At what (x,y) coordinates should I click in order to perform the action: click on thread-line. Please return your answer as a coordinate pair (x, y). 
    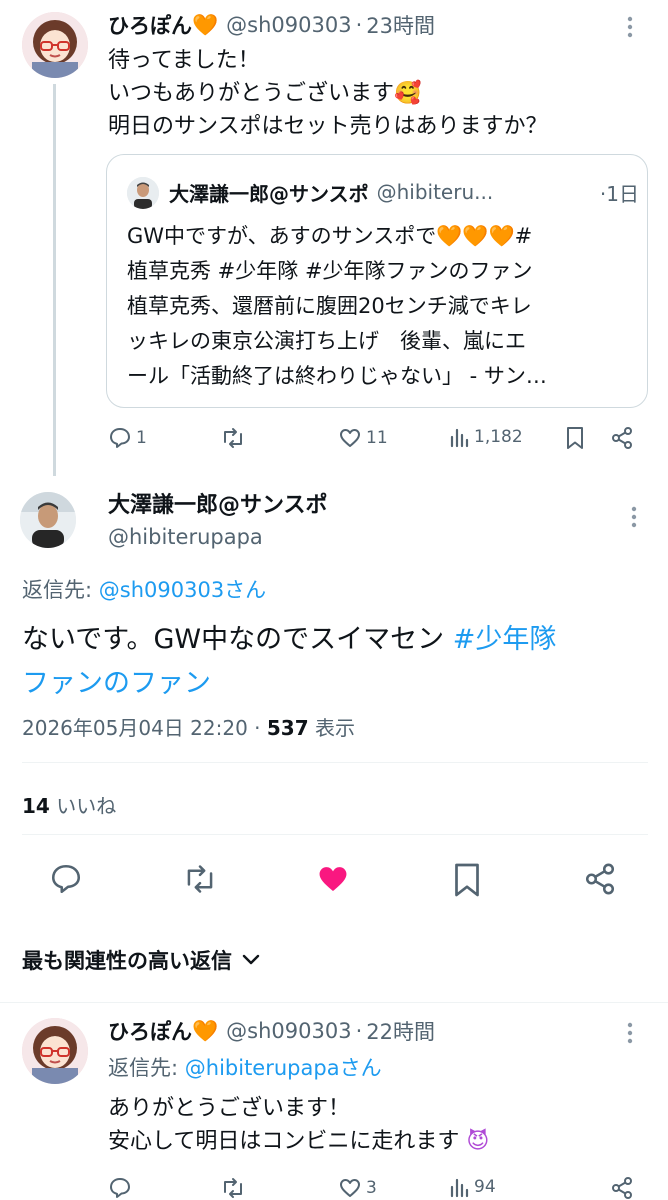
    Looking at the image, I should click on (54, 280).